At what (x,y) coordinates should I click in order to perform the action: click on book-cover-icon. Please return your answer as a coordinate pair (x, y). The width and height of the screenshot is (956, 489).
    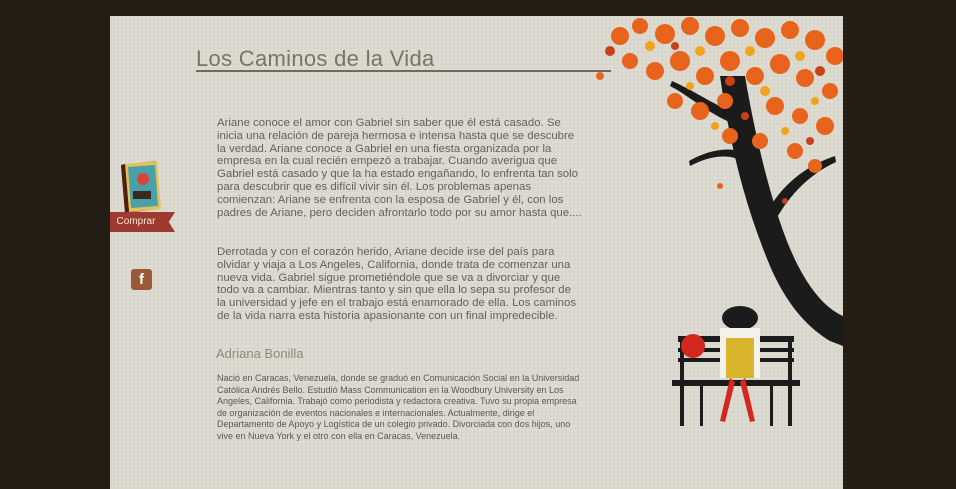
    Looking at the image, I should click on (140, 187).